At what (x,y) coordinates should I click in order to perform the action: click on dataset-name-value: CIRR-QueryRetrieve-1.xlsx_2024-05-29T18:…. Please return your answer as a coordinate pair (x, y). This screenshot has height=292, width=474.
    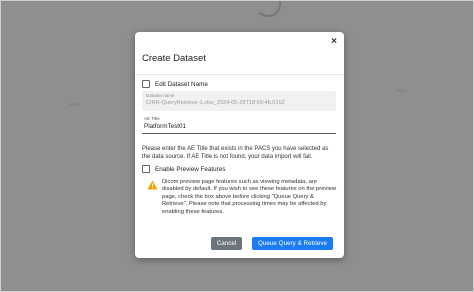
    Looking at the image, I should click on (215, 103).